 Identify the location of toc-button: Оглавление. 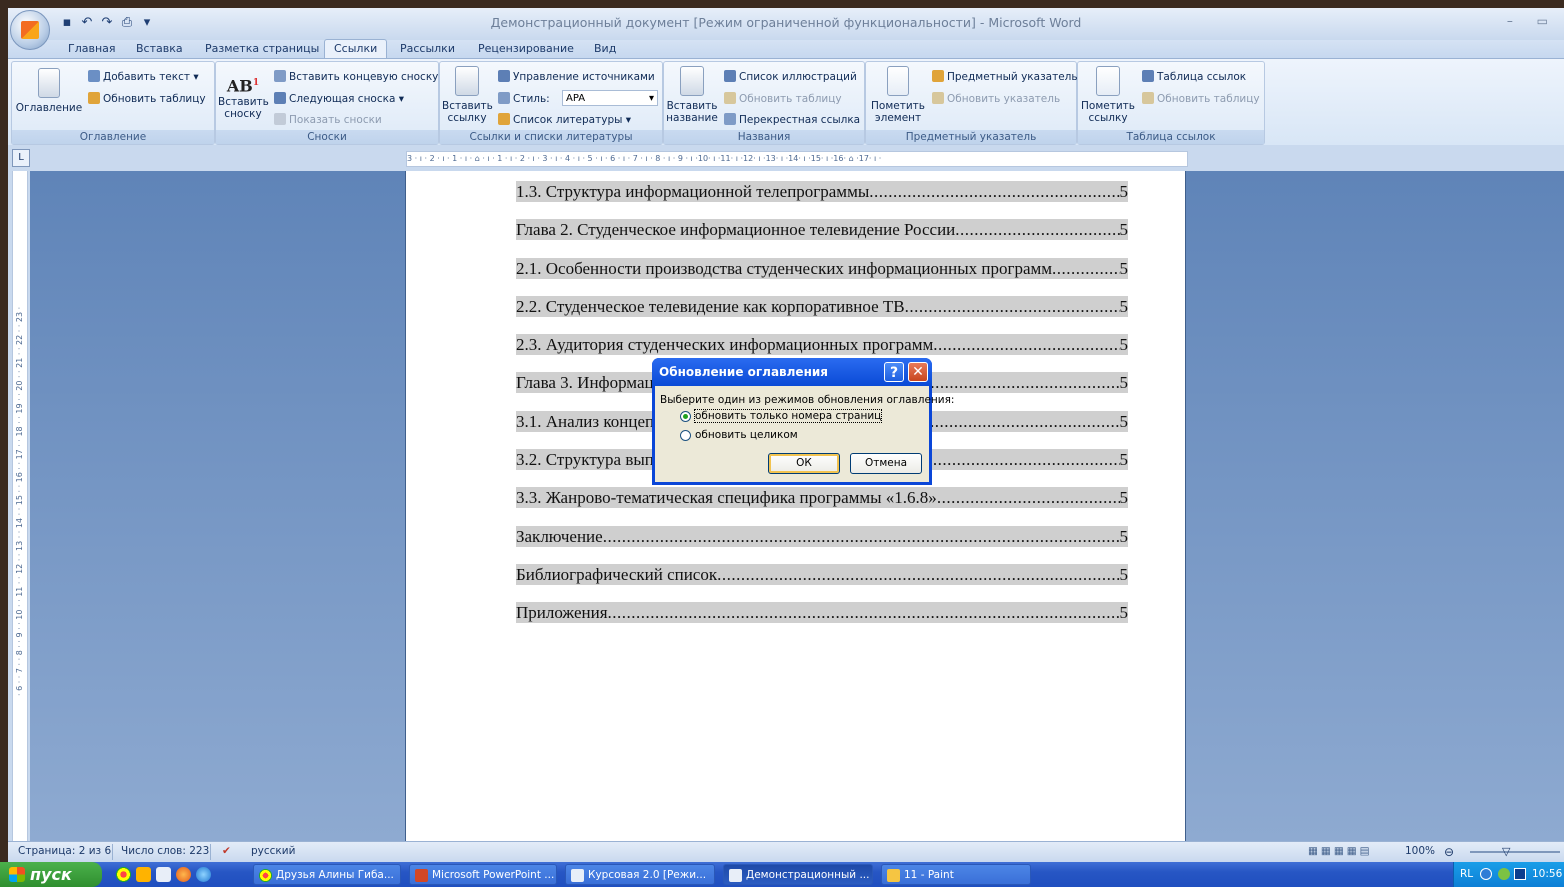
(49, 91).